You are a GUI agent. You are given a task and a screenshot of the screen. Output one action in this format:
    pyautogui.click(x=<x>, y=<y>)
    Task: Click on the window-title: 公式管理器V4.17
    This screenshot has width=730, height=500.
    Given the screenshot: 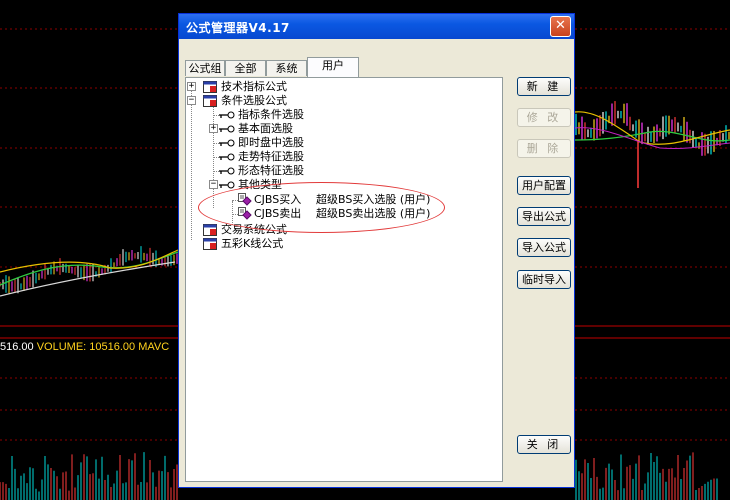 What is the action you would take?
    pyautogui.click(x=238, y=28)
    